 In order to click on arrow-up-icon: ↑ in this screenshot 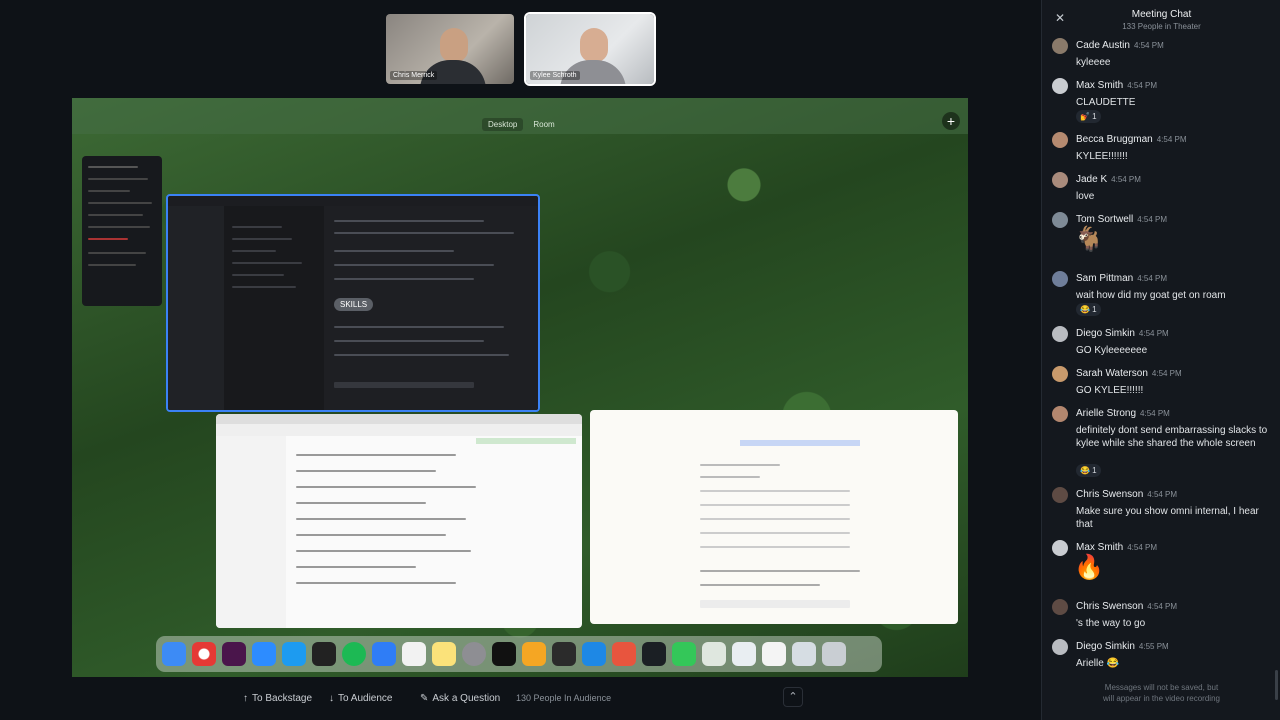, I will do `click(245, 698)`.